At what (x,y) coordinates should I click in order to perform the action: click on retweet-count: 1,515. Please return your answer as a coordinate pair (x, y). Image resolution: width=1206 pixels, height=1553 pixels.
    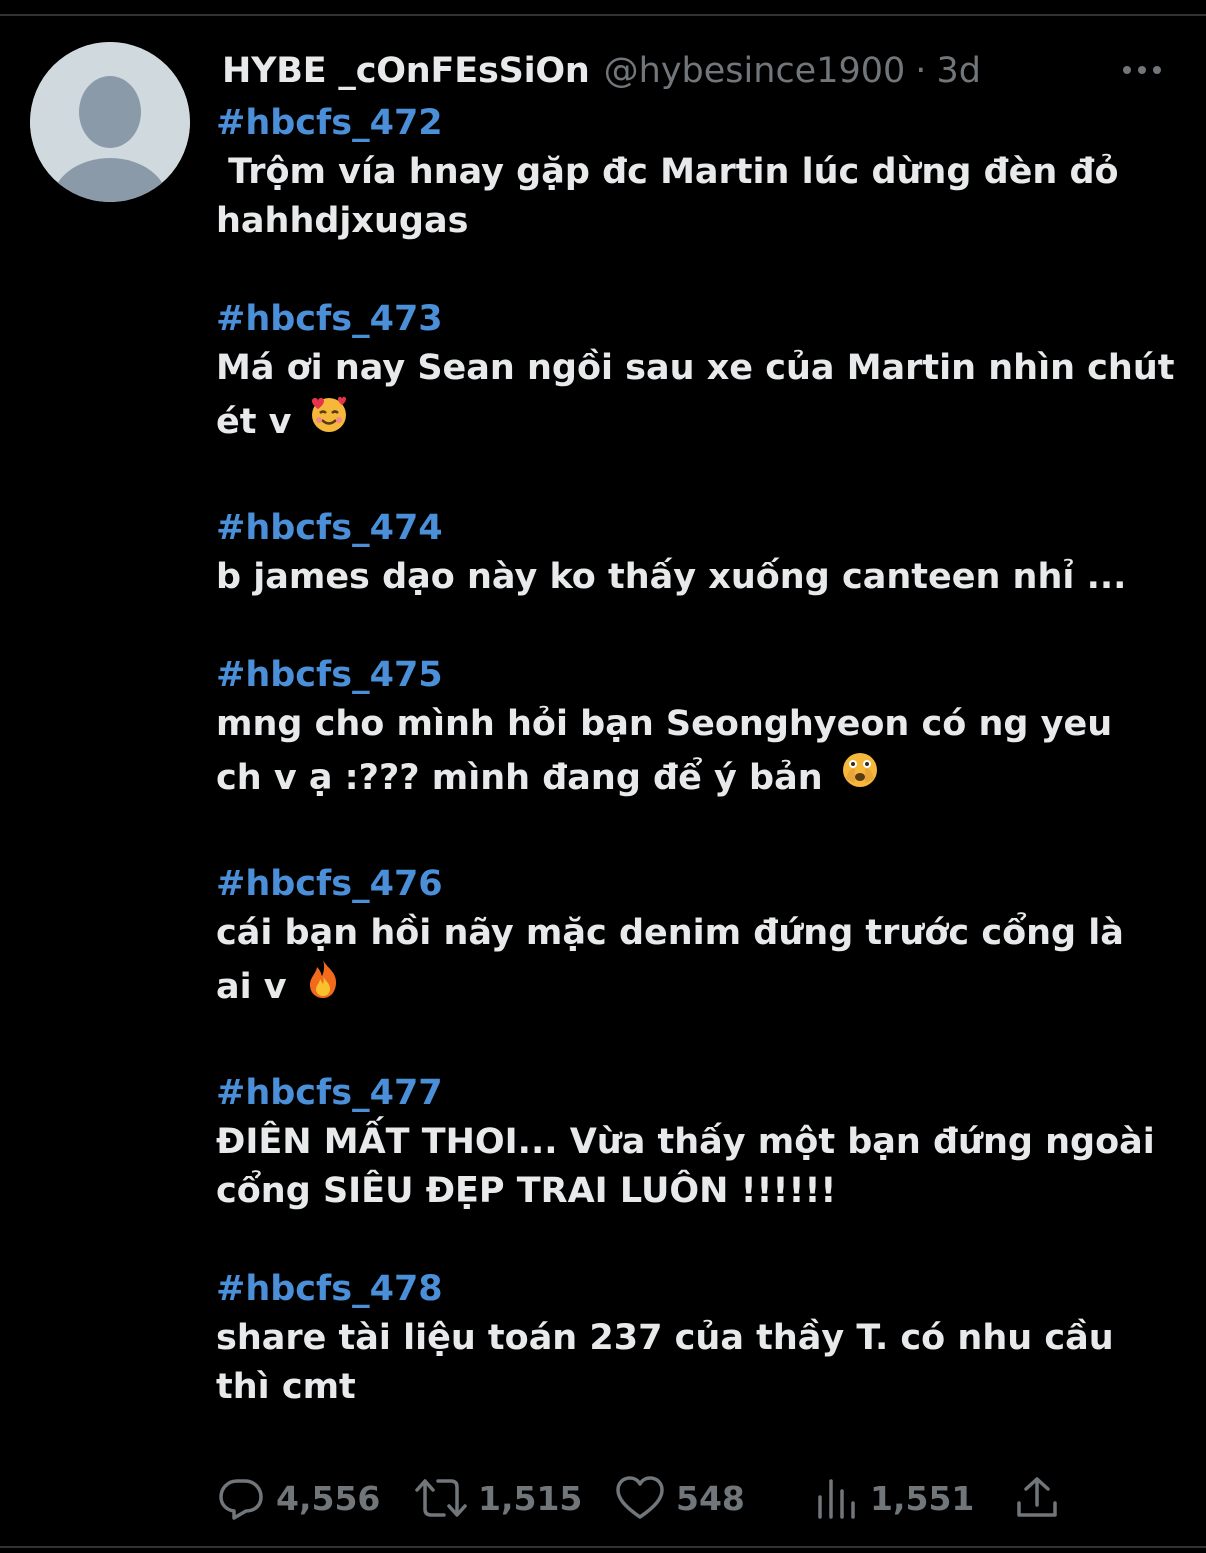
    Looking at the image, I should click on (530, 1498).